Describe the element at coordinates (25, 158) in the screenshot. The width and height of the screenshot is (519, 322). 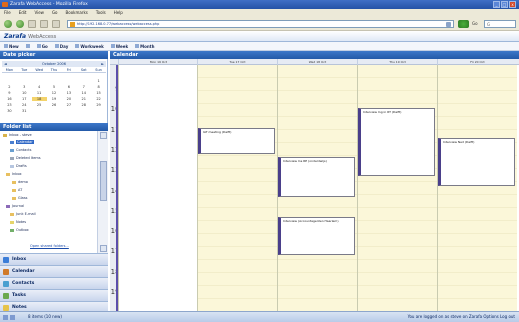
I see `folder-item: Deleted Items` at that location.